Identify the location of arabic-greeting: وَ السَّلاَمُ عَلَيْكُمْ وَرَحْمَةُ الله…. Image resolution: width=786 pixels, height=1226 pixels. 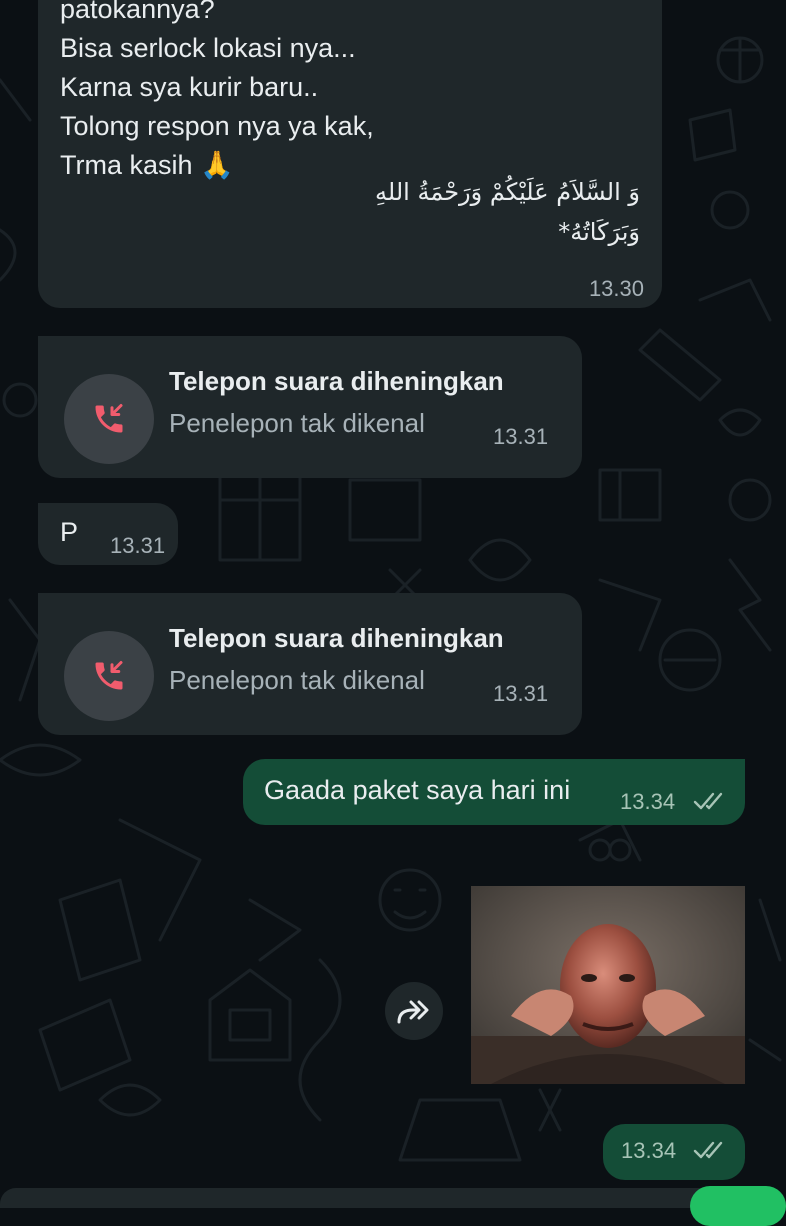
(440, 212).